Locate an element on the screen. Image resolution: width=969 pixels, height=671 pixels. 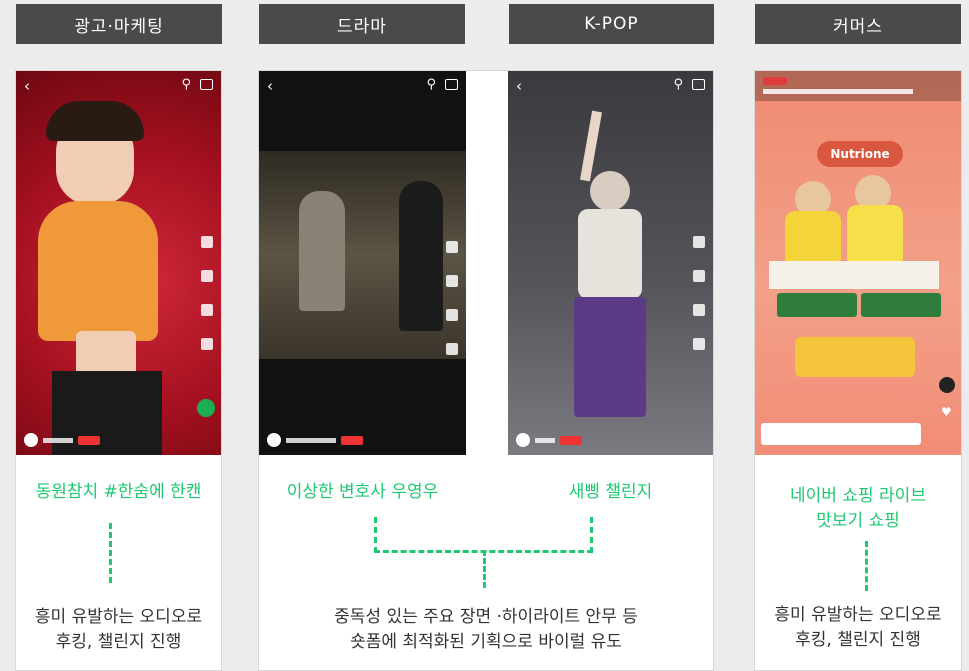
ad-connector is located at coordinates (110, 553).